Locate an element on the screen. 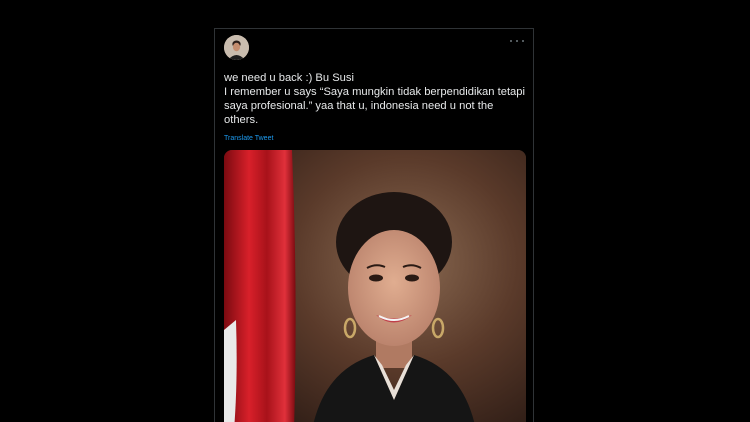 The image size is (750, 422). translate-tweet-link: Translate Tweet is located at coordinates (248, 138).